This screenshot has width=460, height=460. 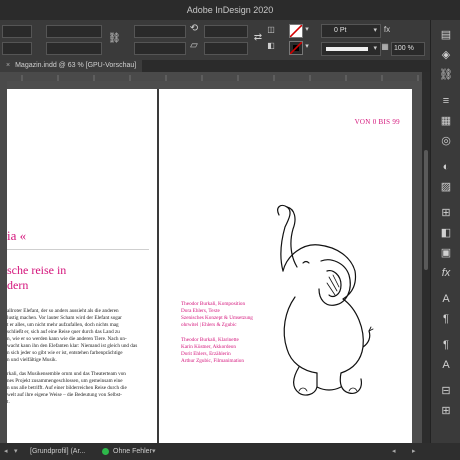 I want to click on shear-field, so click(x=226, y=48).